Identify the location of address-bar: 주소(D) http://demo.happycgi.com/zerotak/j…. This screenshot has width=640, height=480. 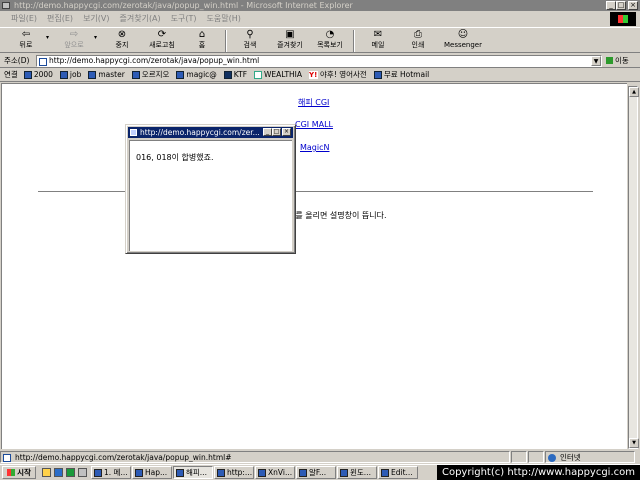
(320, 61).